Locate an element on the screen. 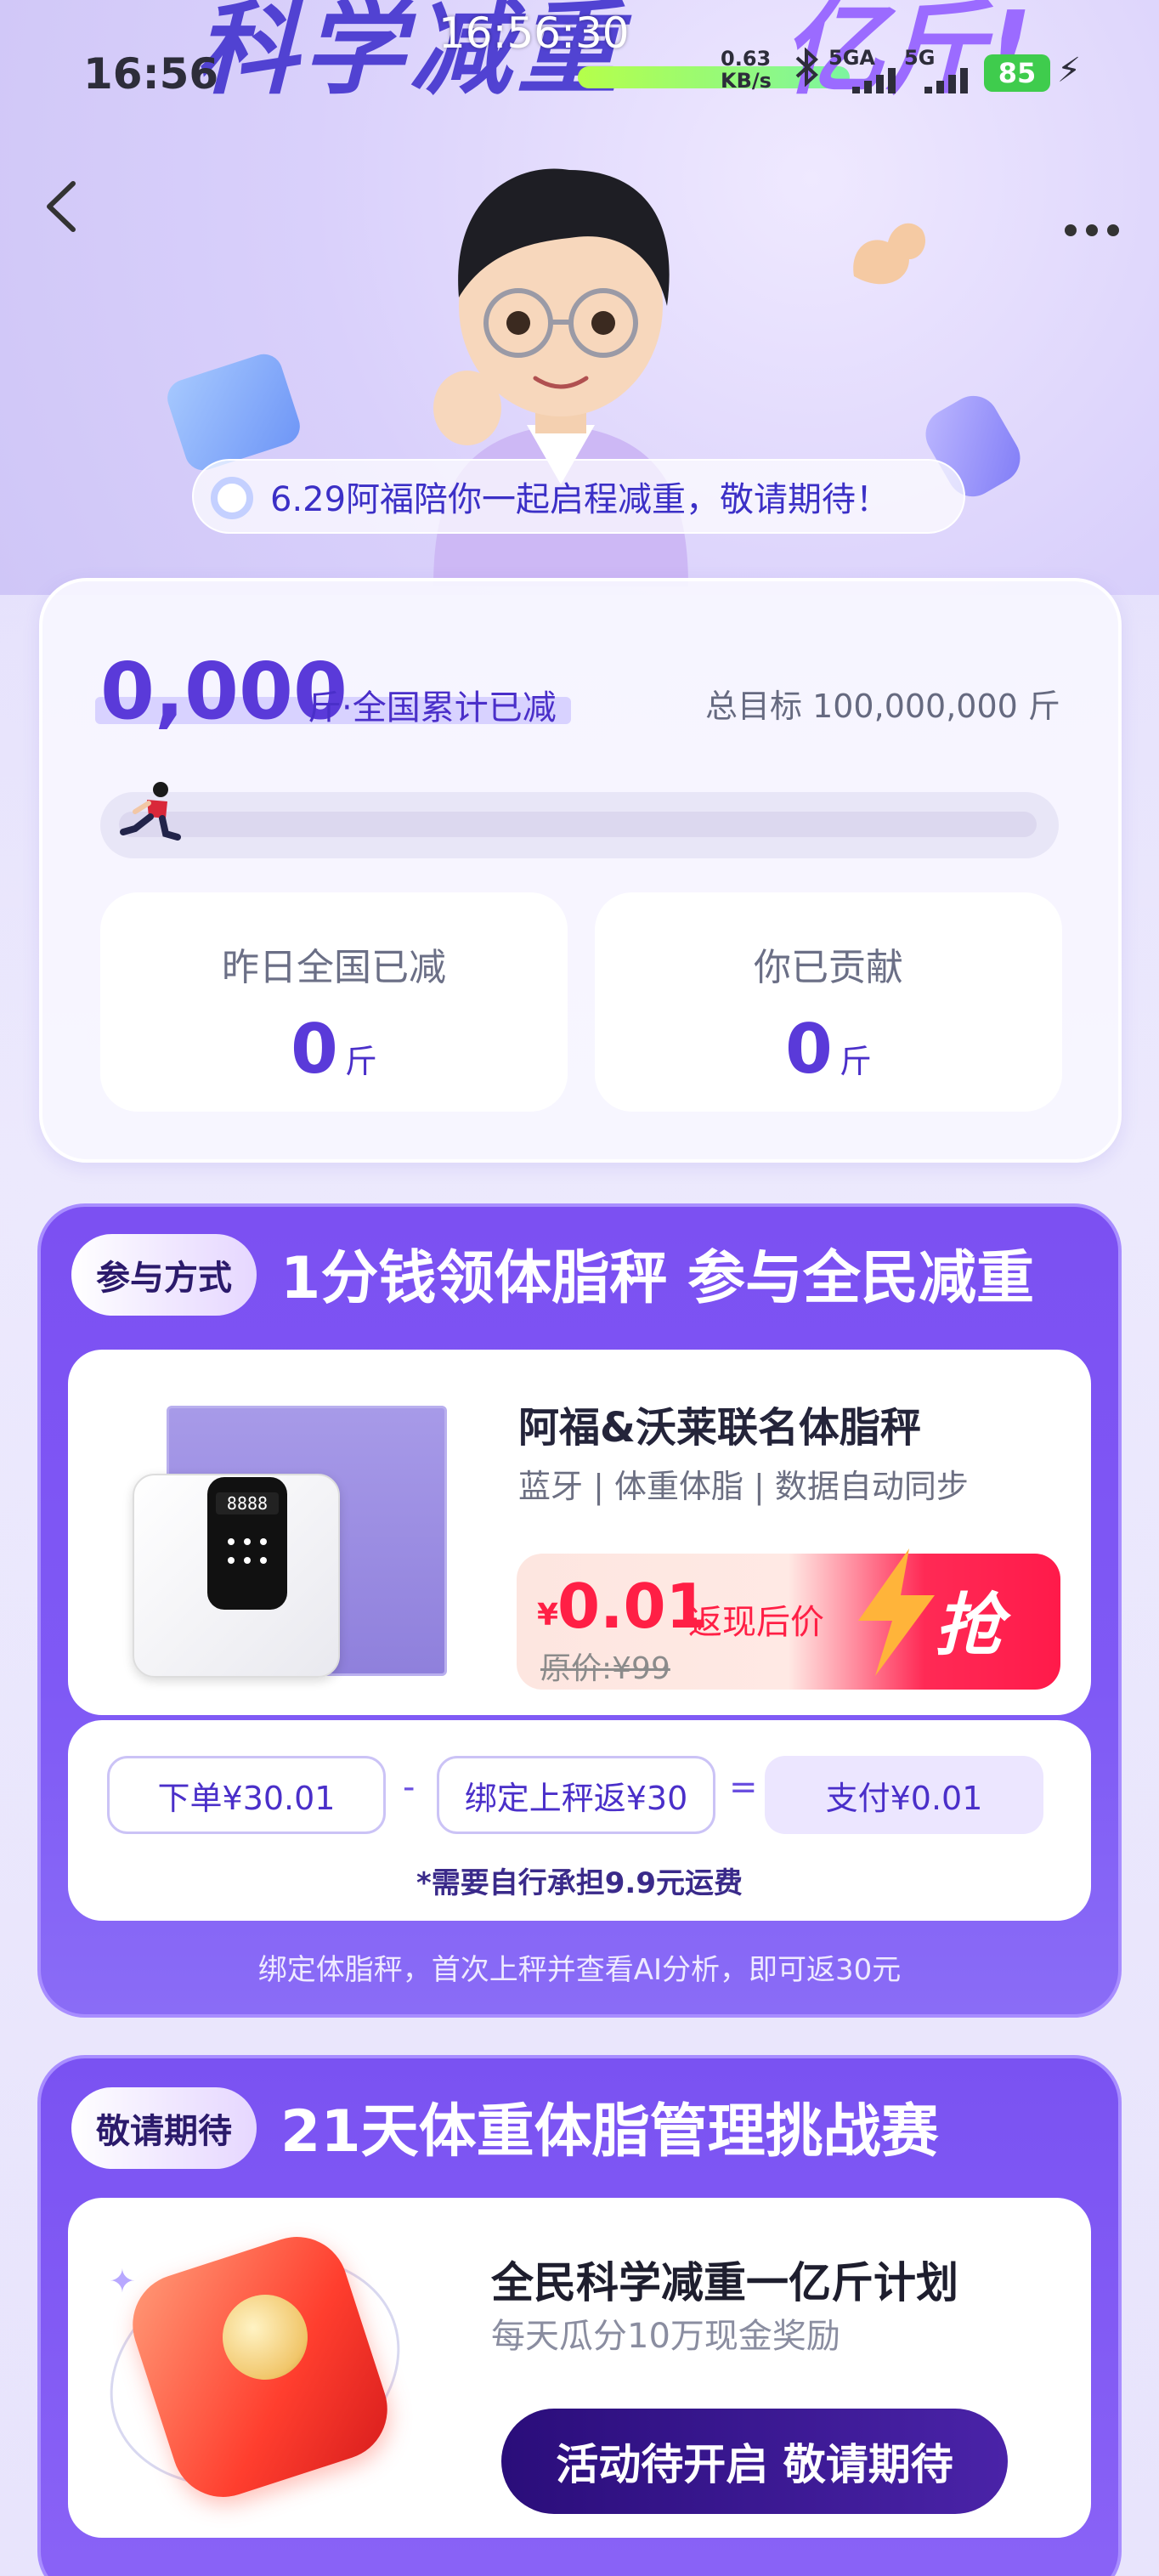 This screenshot has width=1159, height=2576. runner-icon is located at coordinates (149, 812).